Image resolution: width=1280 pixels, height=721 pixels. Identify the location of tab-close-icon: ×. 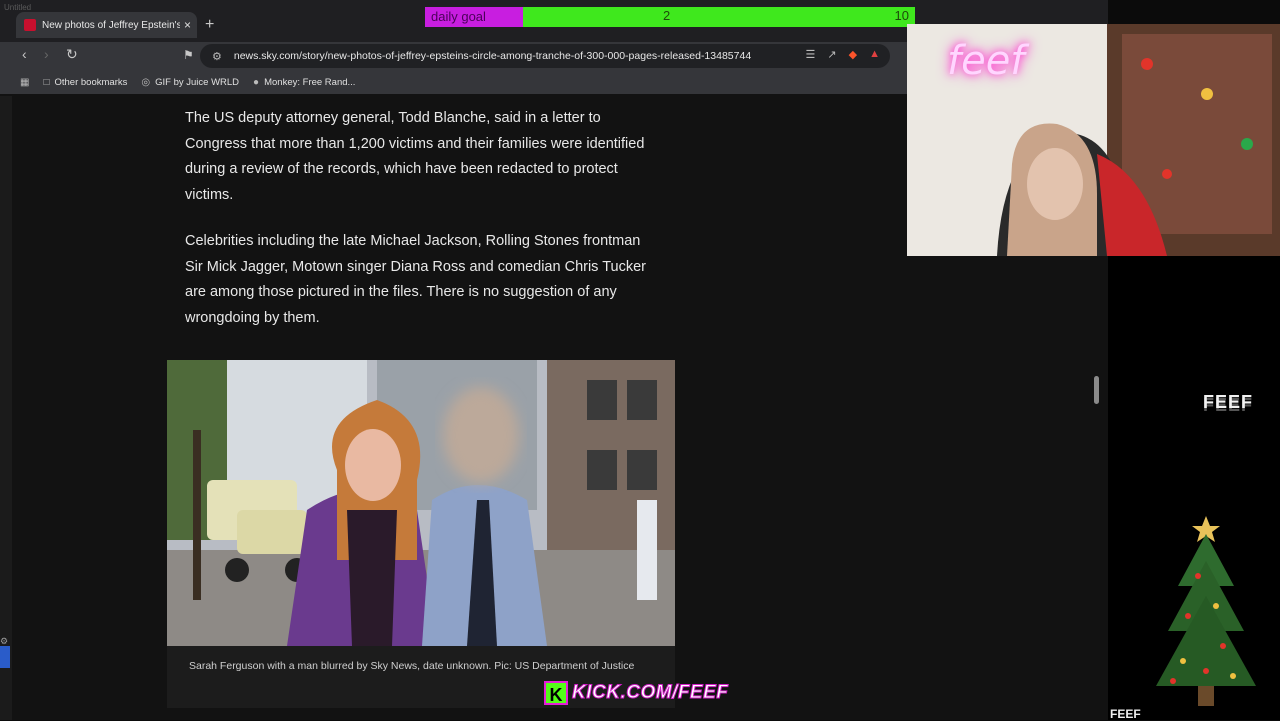
(187, 25).